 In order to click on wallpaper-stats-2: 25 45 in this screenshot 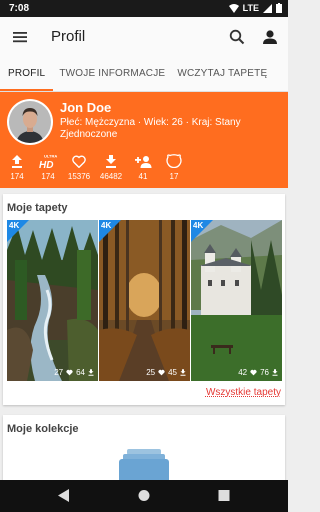, I will do `click(166, 372)`.